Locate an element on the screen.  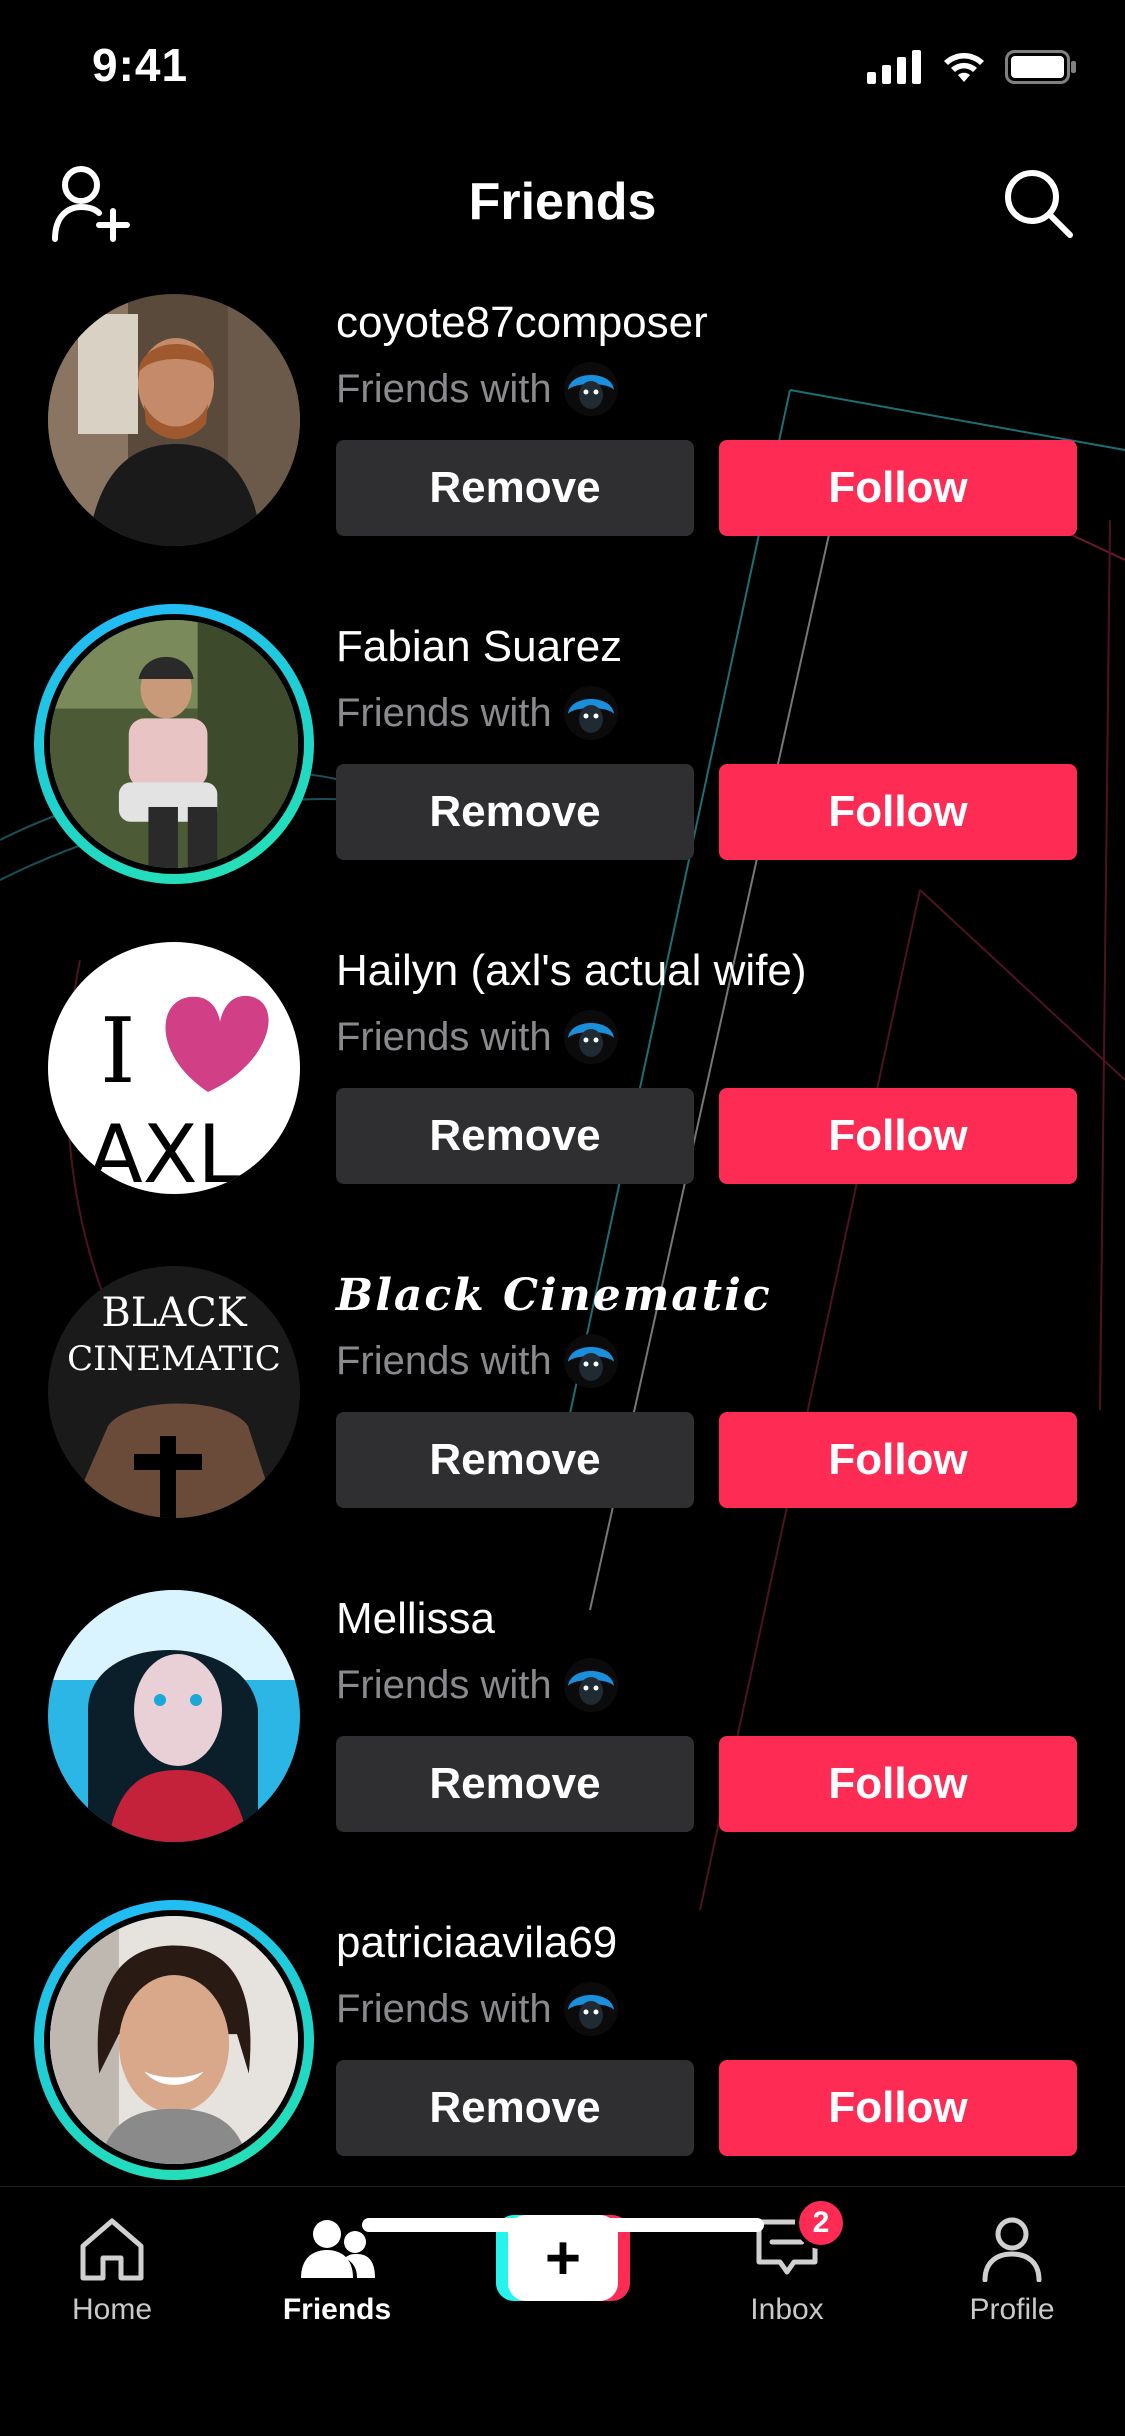
signal-icon is located at coordinates (894, 67).